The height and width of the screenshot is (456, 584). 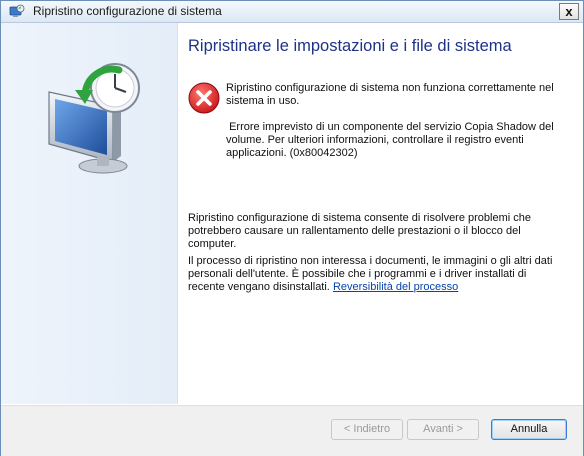 I want to click on cancel-button: Annulla, so click(x=529, y=429).